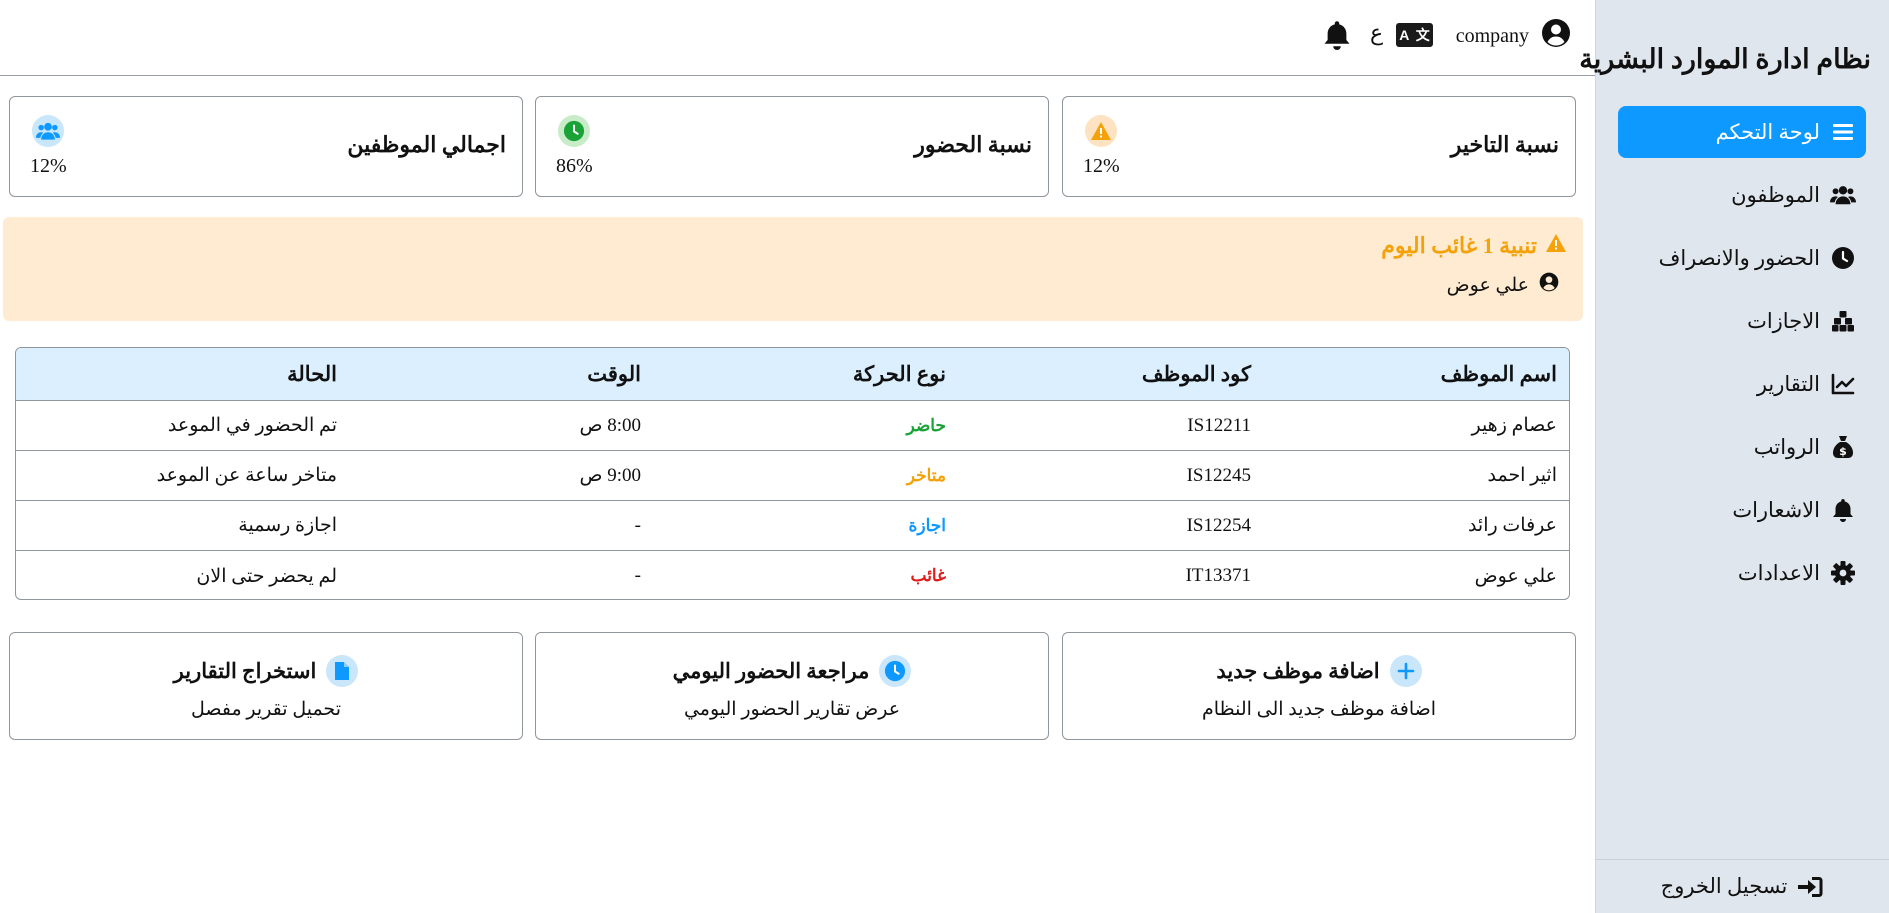  Describe the element at coordinates (426, 144) in the screenshot. I see `stat-title: اجمالي الموظفين` at that location.